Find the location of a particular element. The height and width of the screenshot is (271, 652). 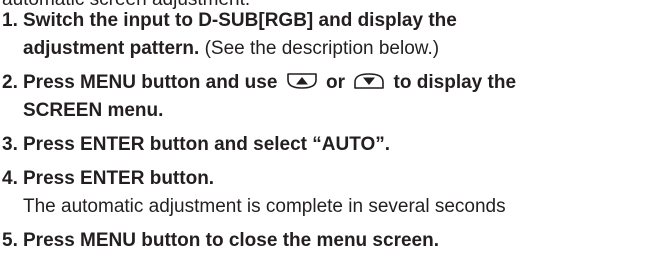

step-text-or: or is located at coordinates (335, 82).